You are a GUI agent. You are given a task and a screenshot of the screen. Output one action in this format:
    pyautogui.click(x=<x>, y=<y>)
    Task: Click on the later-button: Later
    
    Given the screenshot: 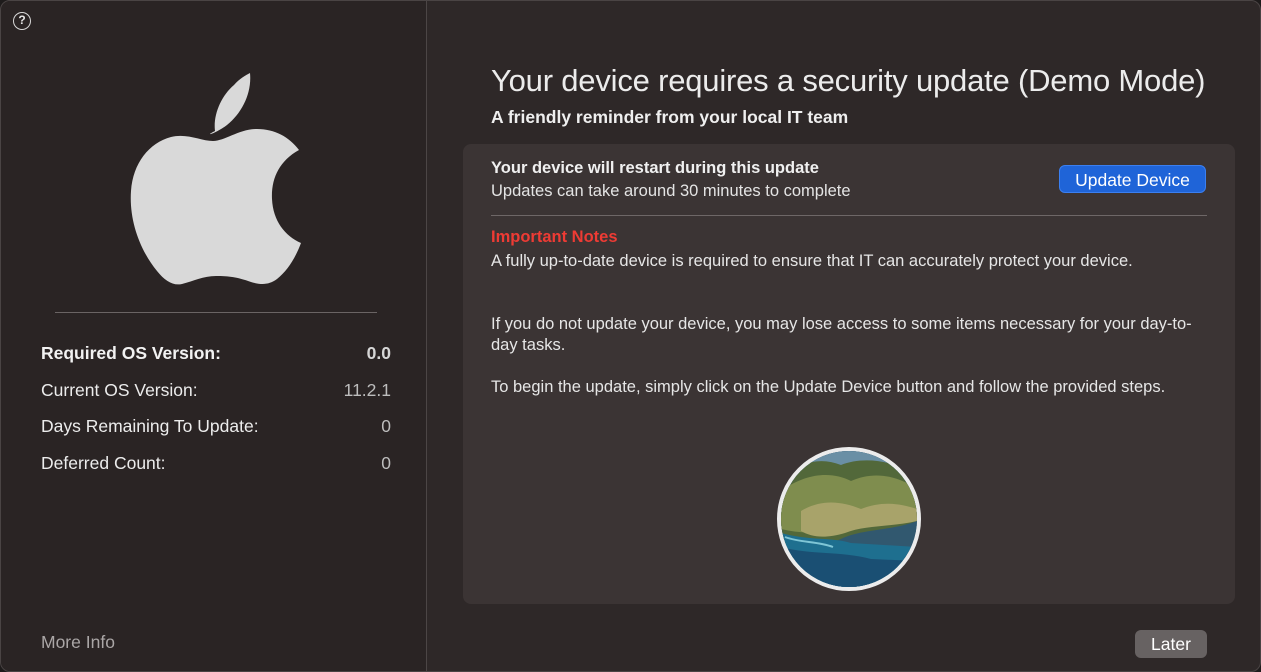 What is the action you would take?
    pyautogui.click(x=1171, y=644)
    